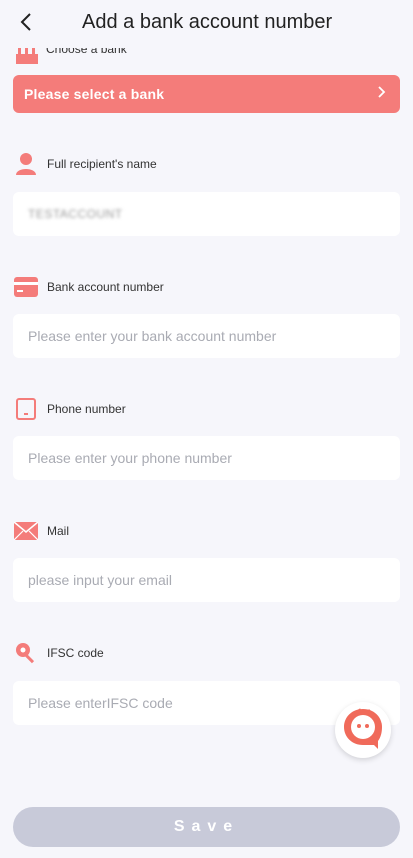  Describe the element at coordinates (58, 531) in the screenshot. I see `mail-label: Mail` at that location.